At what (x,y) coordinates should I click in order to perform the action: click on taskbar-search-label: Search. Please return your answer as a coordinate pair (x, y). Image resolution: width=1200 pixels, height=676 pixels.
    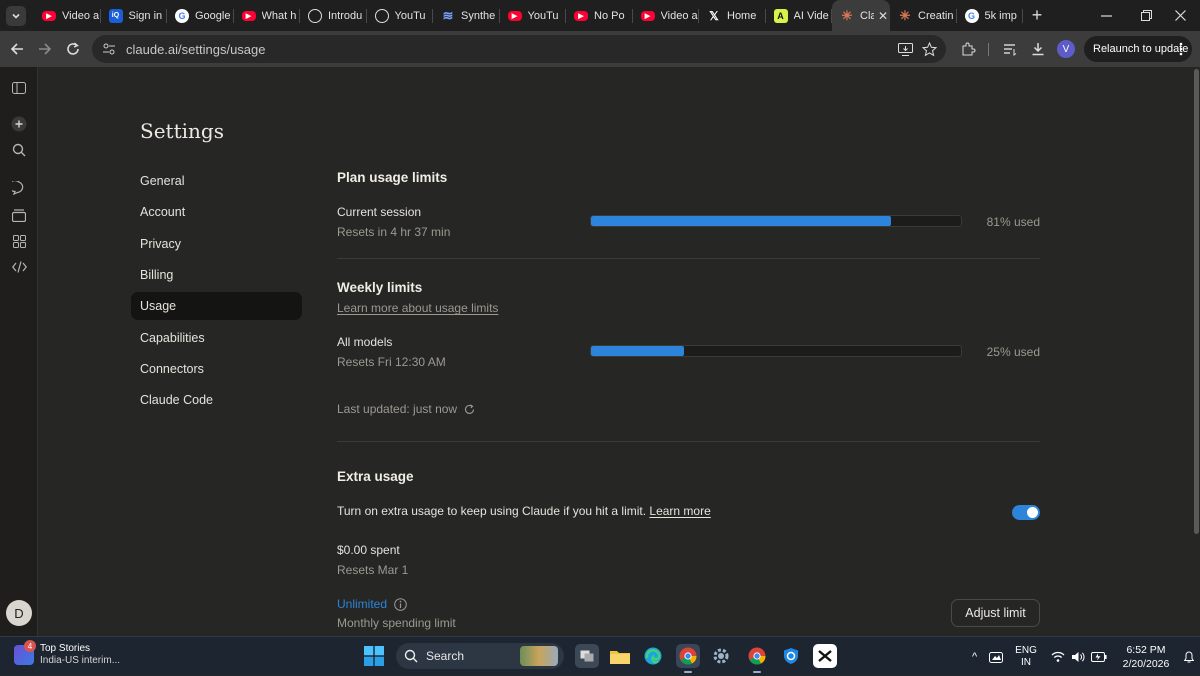
    Looking at the image, I should click on (445, 656).